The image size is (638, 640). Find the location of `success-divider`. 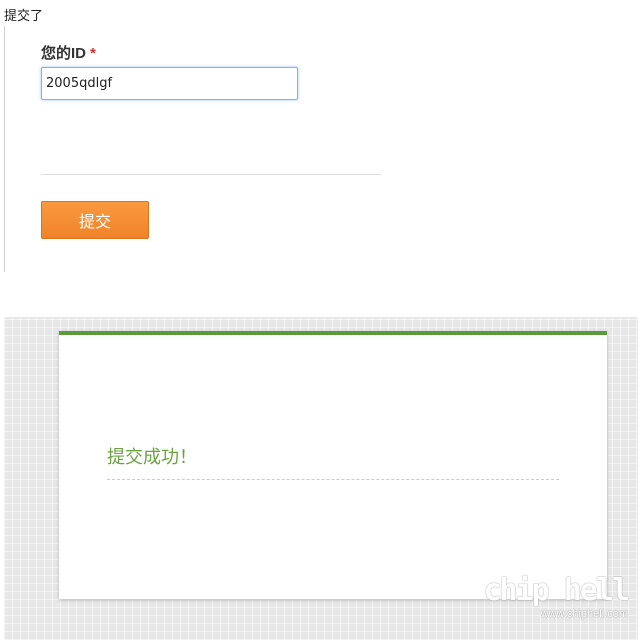

success-divider is located at coordinates (333, 479).